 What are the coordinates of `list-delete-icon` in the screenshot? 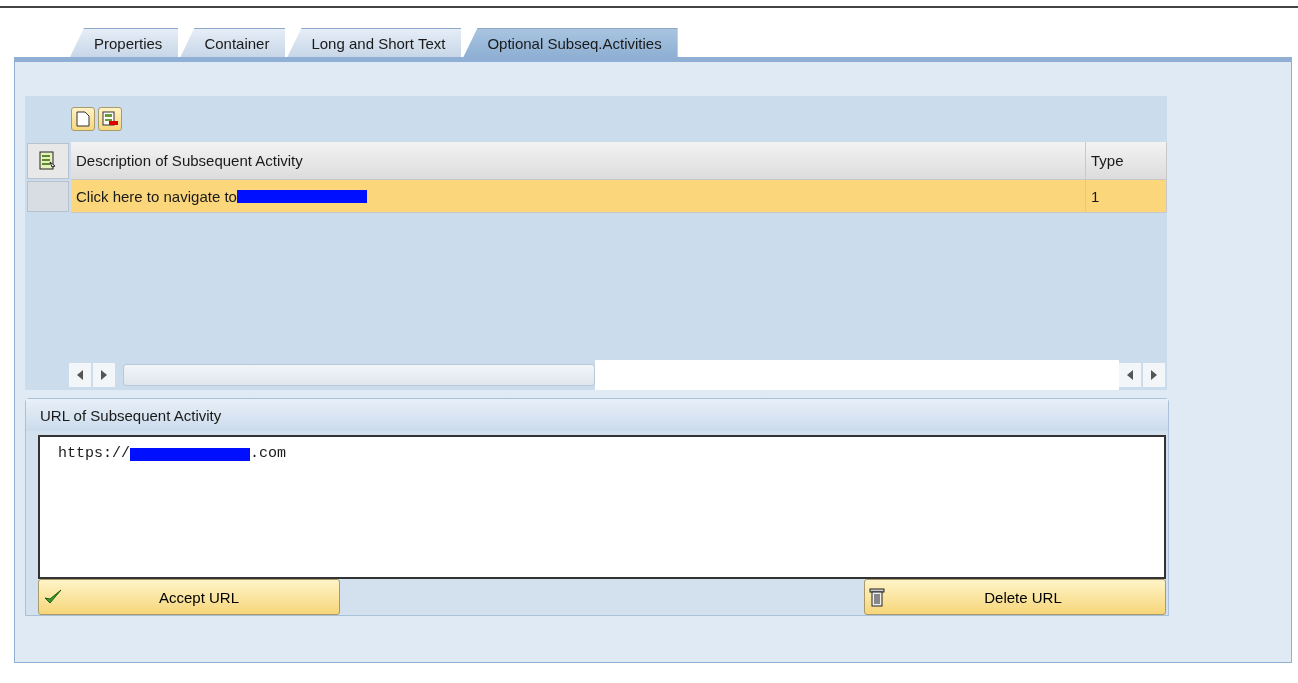 It's located at (110, 119).